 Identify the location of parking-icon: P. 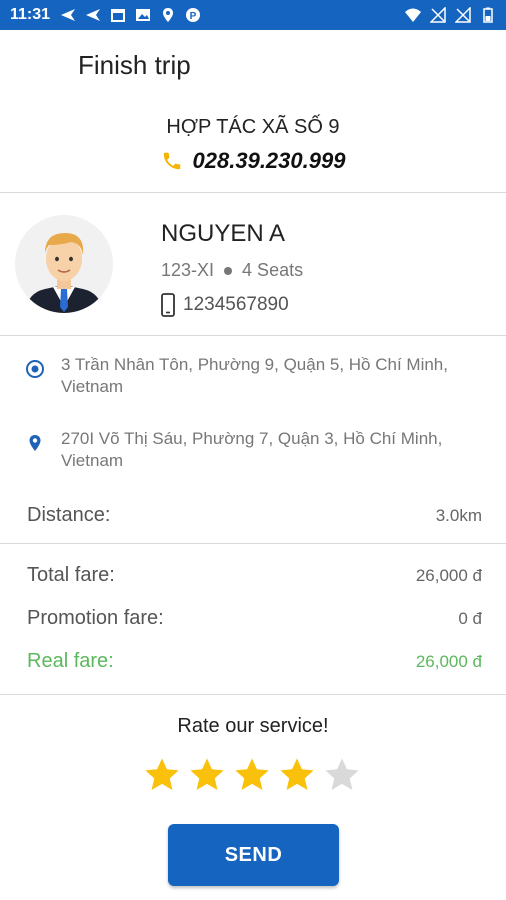
(193, 15).